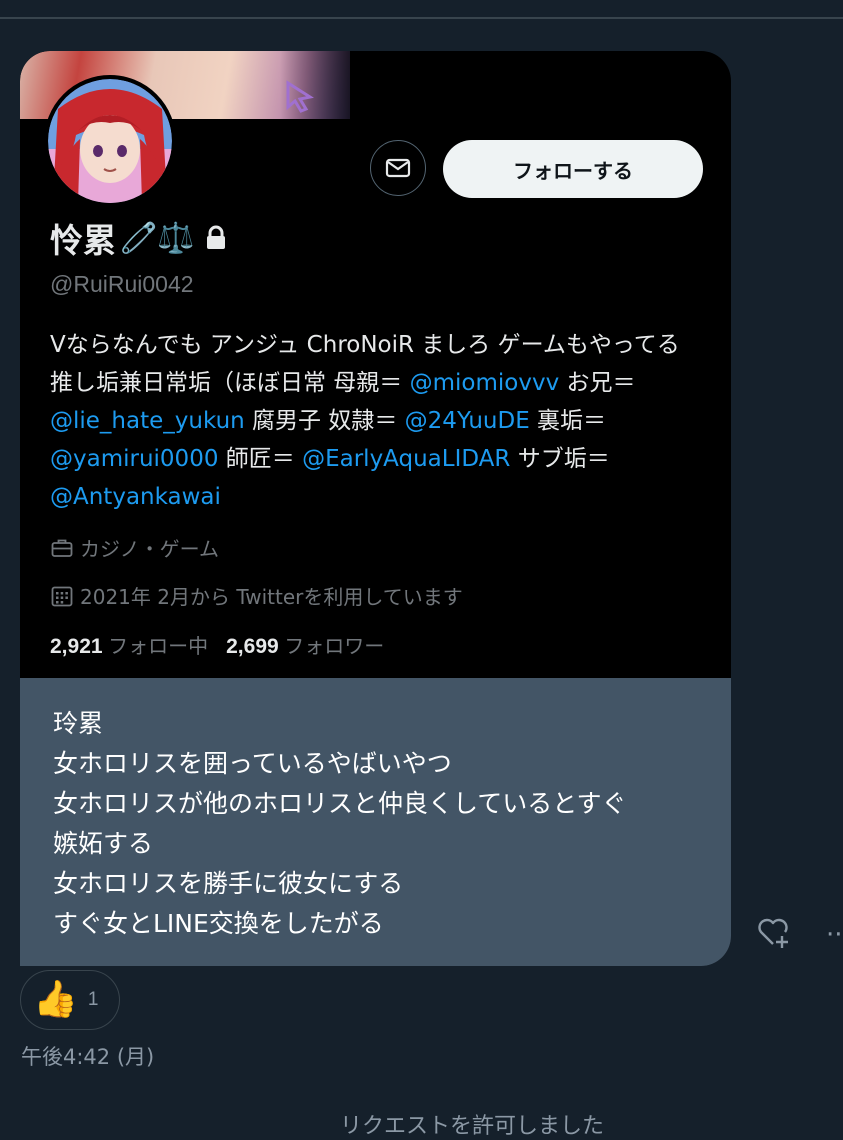 This screenshot has height=1140, width=843. What do you see at coordinates (55, 999) in the screenshot?
I see `thumbs-up-icon: 👍` at bounding box center [55, 999].